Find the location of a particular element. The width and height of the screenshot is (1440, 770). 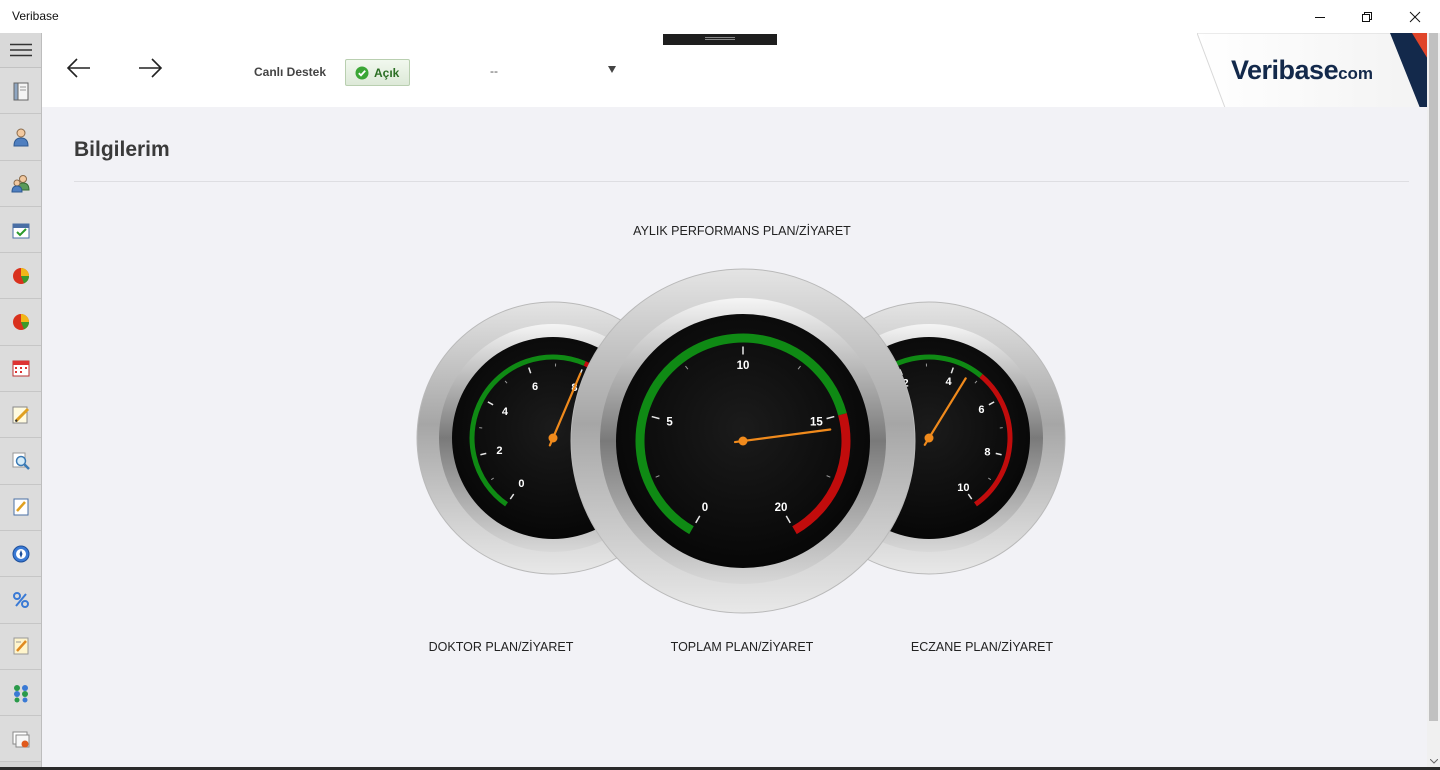

sidebar-item-users is located at coordinates (20, 183).